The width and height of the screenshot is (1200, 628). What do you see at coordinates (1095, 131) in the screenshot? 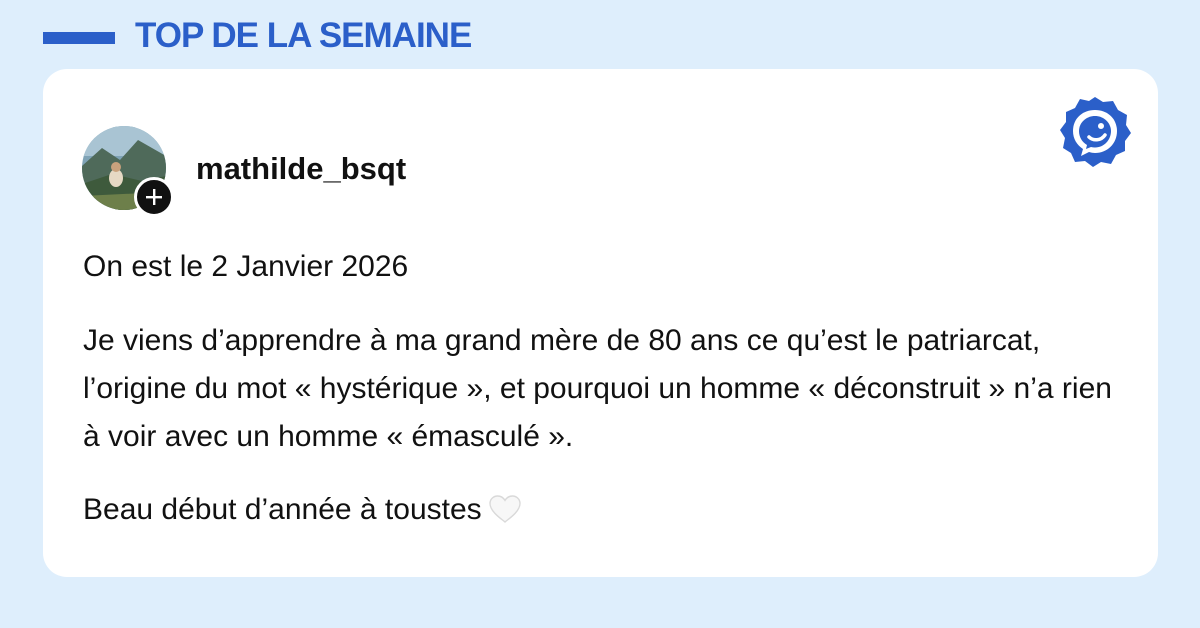
I see `chat-bubble-logo-icon` at bounding box center [1095, 131].